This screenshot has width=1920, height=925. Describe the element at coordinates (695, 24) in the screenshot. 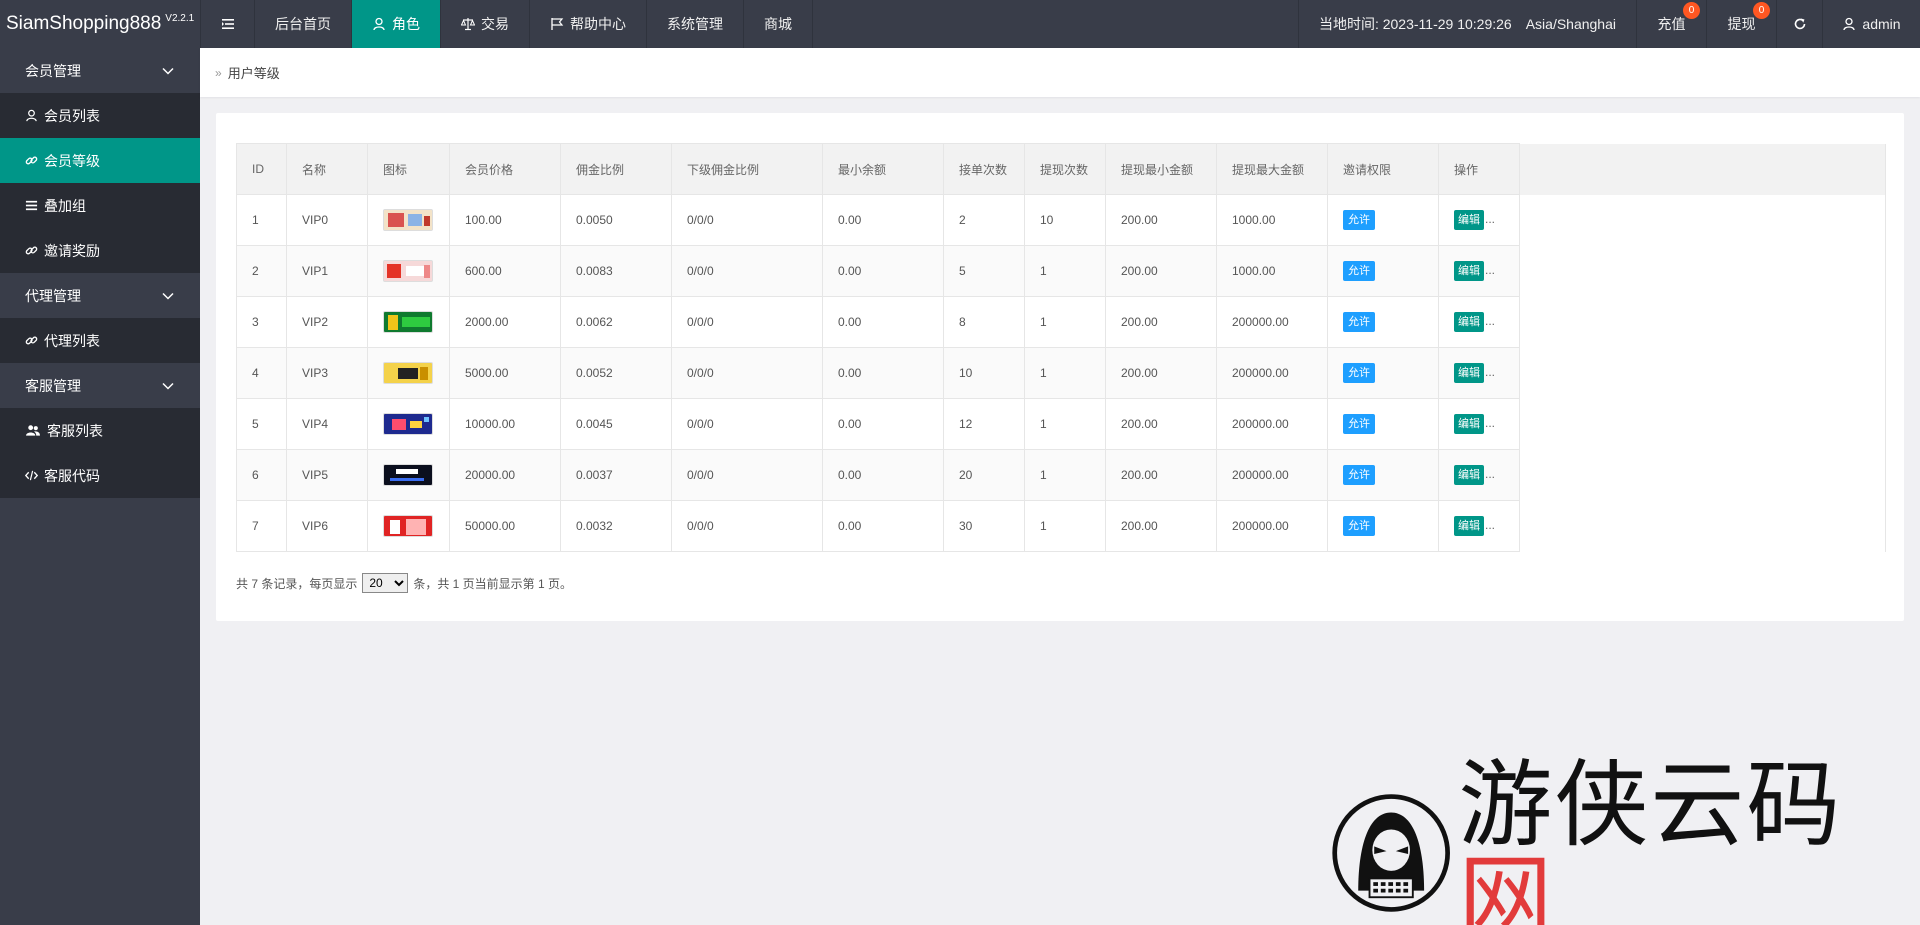

I see `nav-system: 系统管理` at that location.